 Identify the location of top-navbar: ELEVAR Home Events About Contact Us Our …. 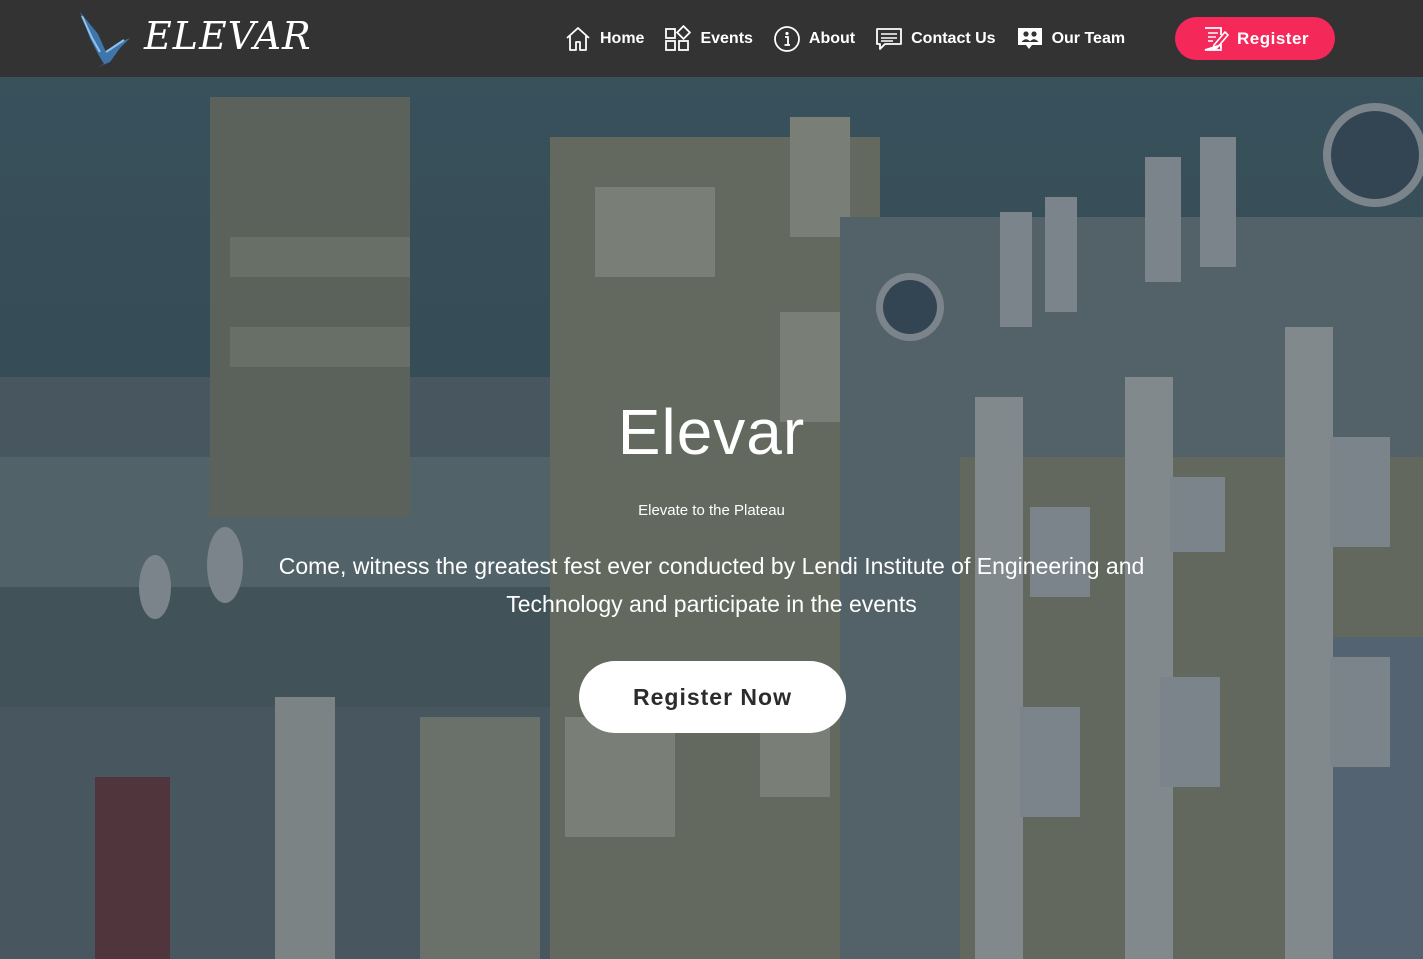
(711, 38).